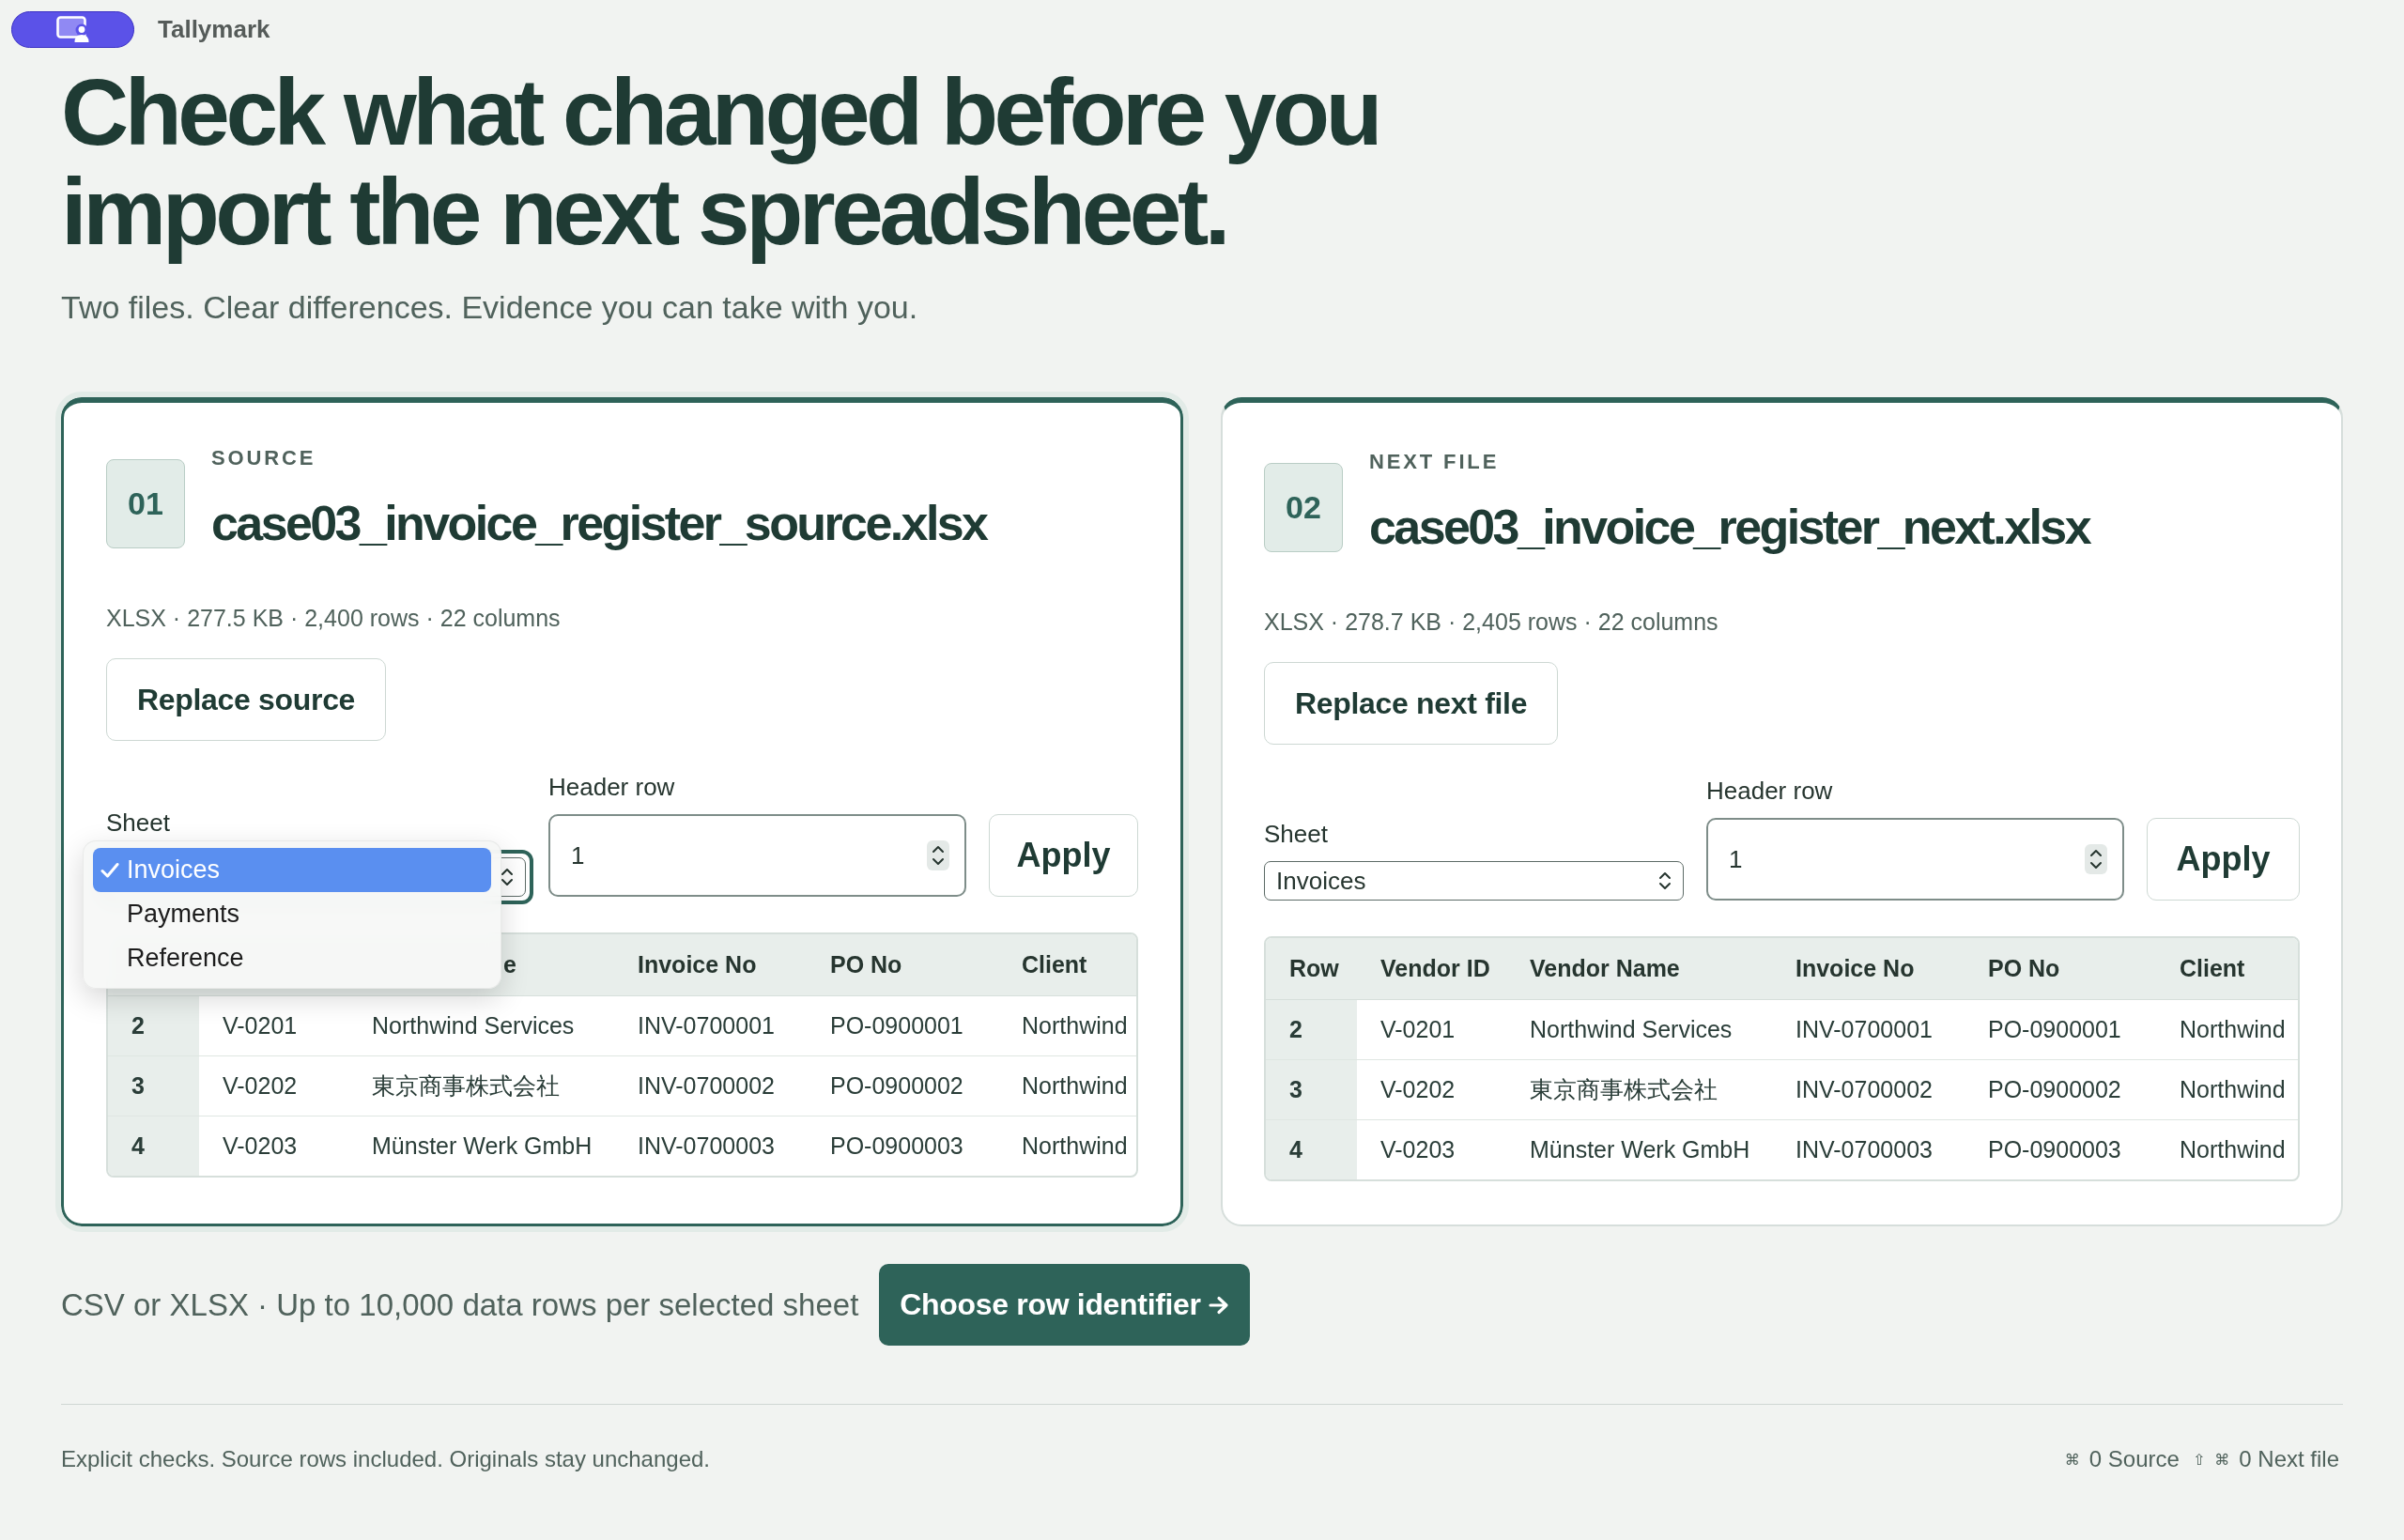 The width and height of the screenshot is (2404, 1540). I want to click on file-details: XLSX · 277.5 KB · 2,400 rows · 22 columns, so click(334, 618).